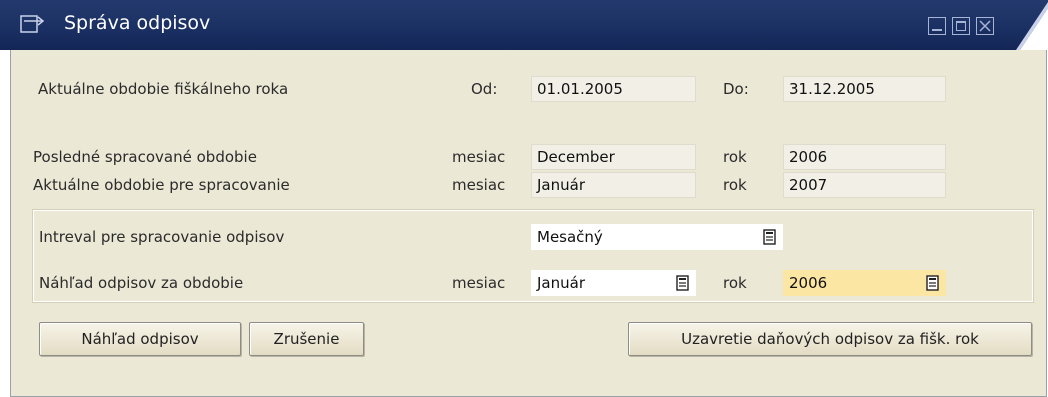 The width and height of the screenshot is (1048, 397). I want to click on preview-period-label: Náhľad odpisov za obdobie, so click(141, 283).